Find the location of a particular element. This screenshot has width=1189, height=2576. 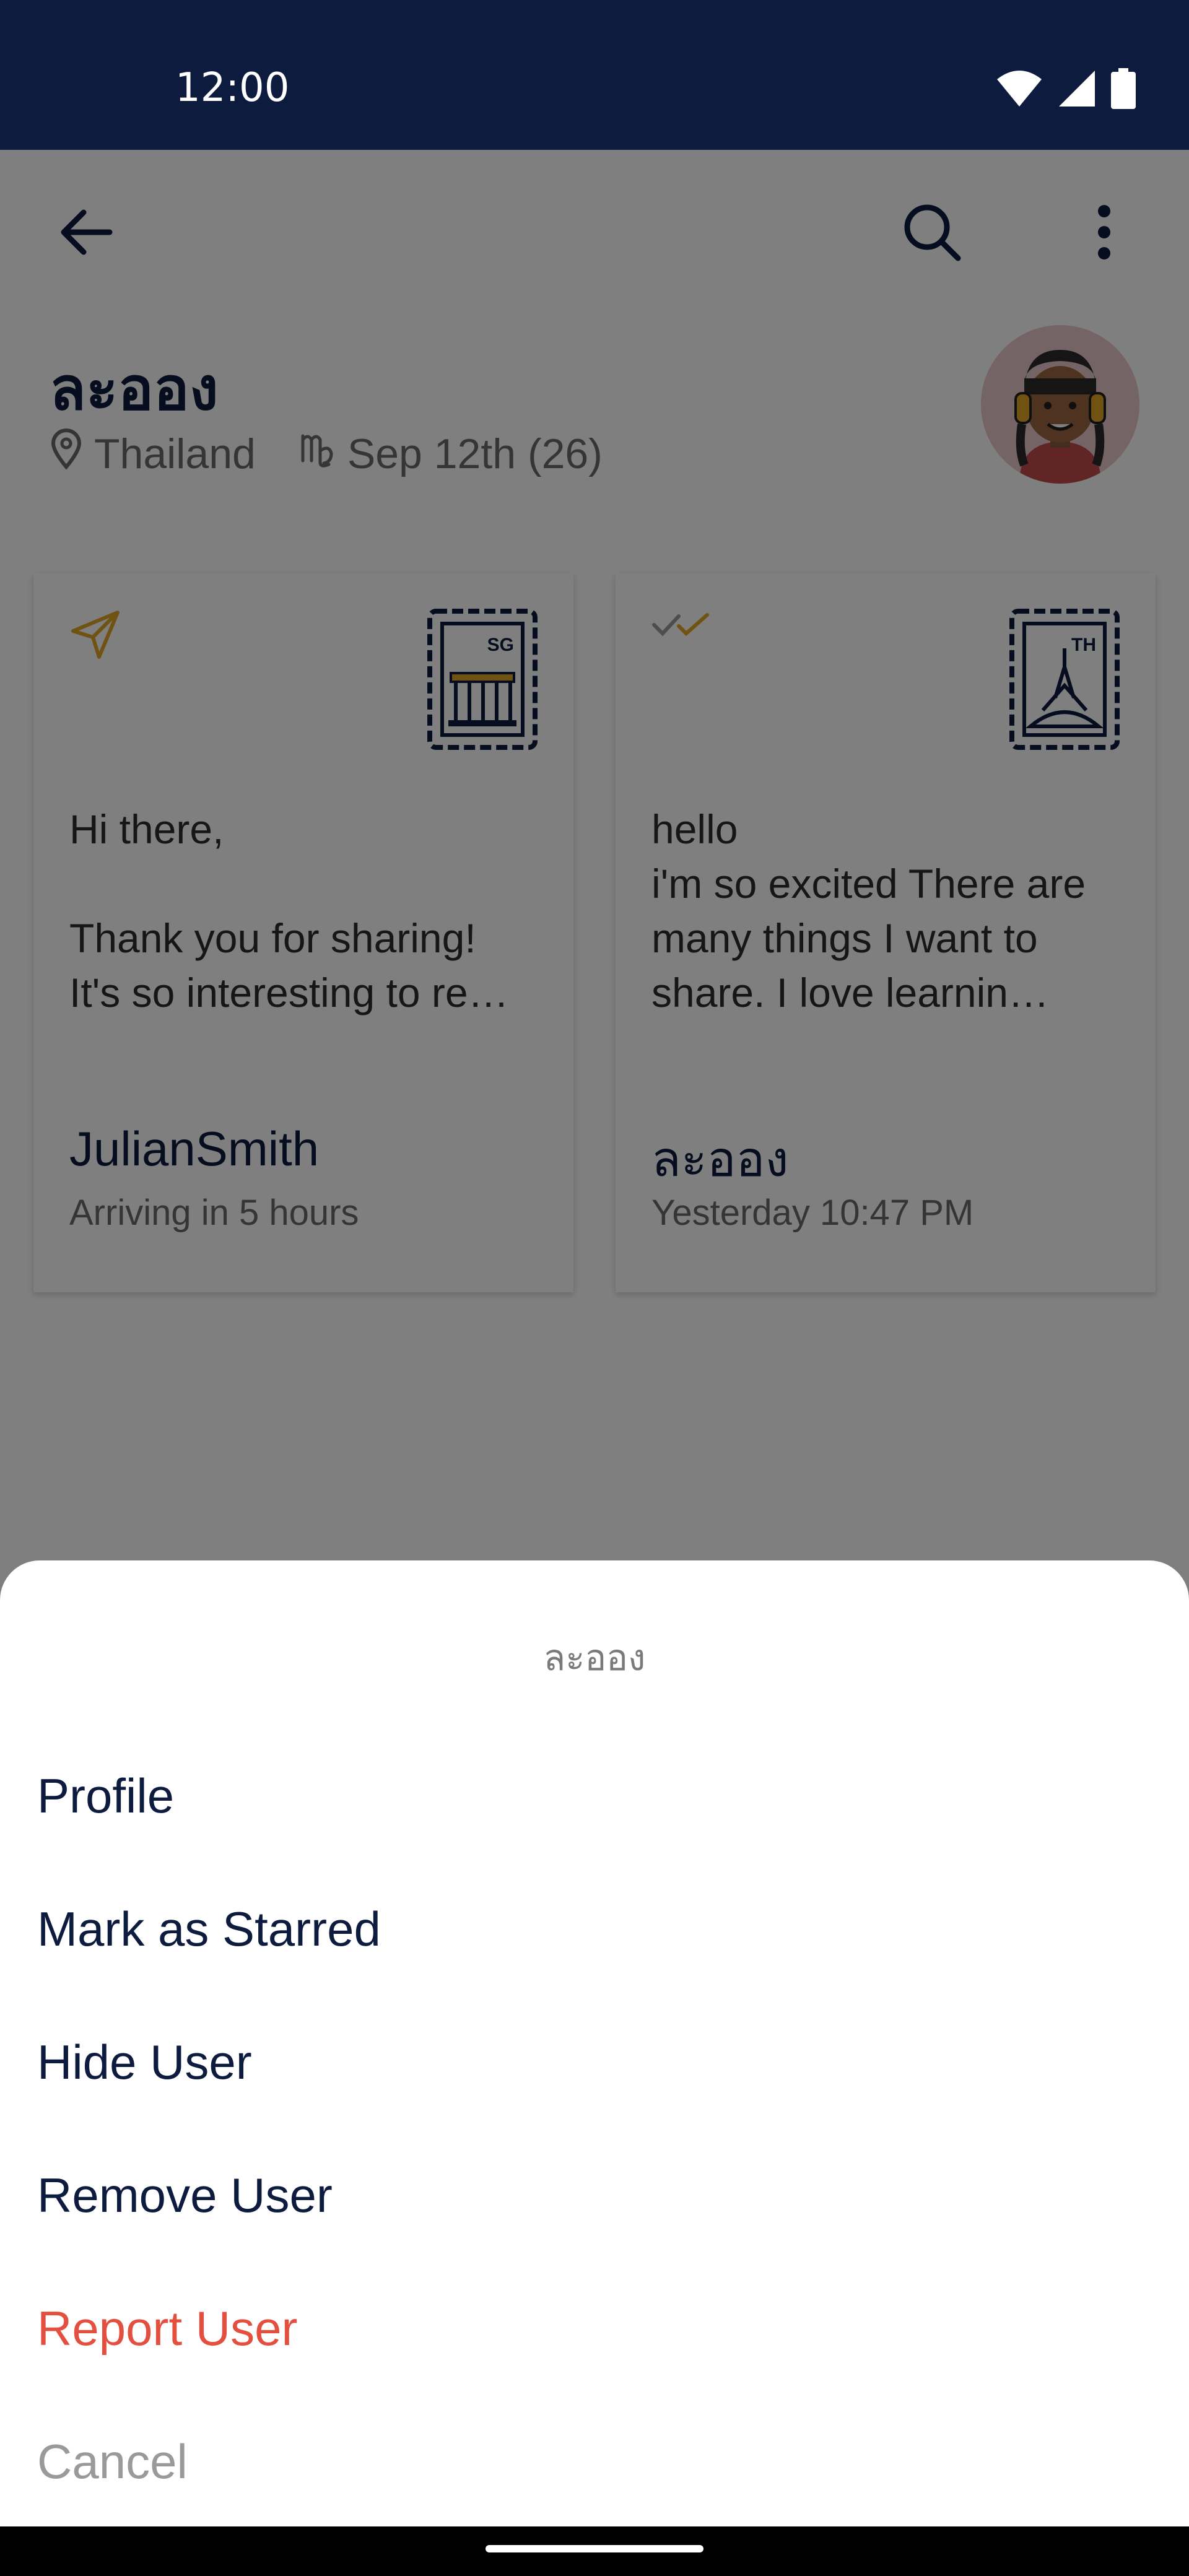

hide-user-option: Hide User is located at coordinates (144, 2062).